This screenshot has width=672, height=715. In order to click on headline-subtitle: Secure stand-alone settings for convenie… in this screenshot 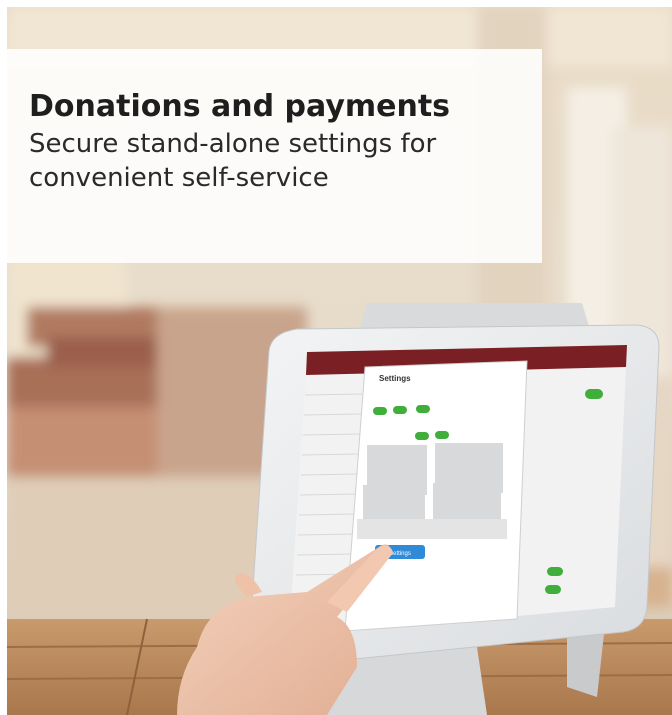, I will do `click(233, 161)`.